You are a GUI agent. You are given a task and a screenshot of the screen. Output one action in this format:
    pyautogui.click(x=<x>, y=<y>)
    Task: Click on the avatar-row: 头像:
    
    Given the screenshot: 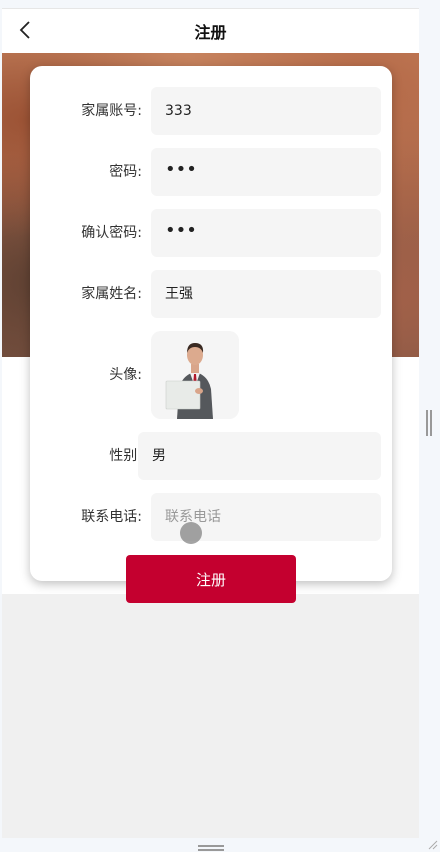 What is the action you would take?
    pyautogui.click(x=211, y=375)
    